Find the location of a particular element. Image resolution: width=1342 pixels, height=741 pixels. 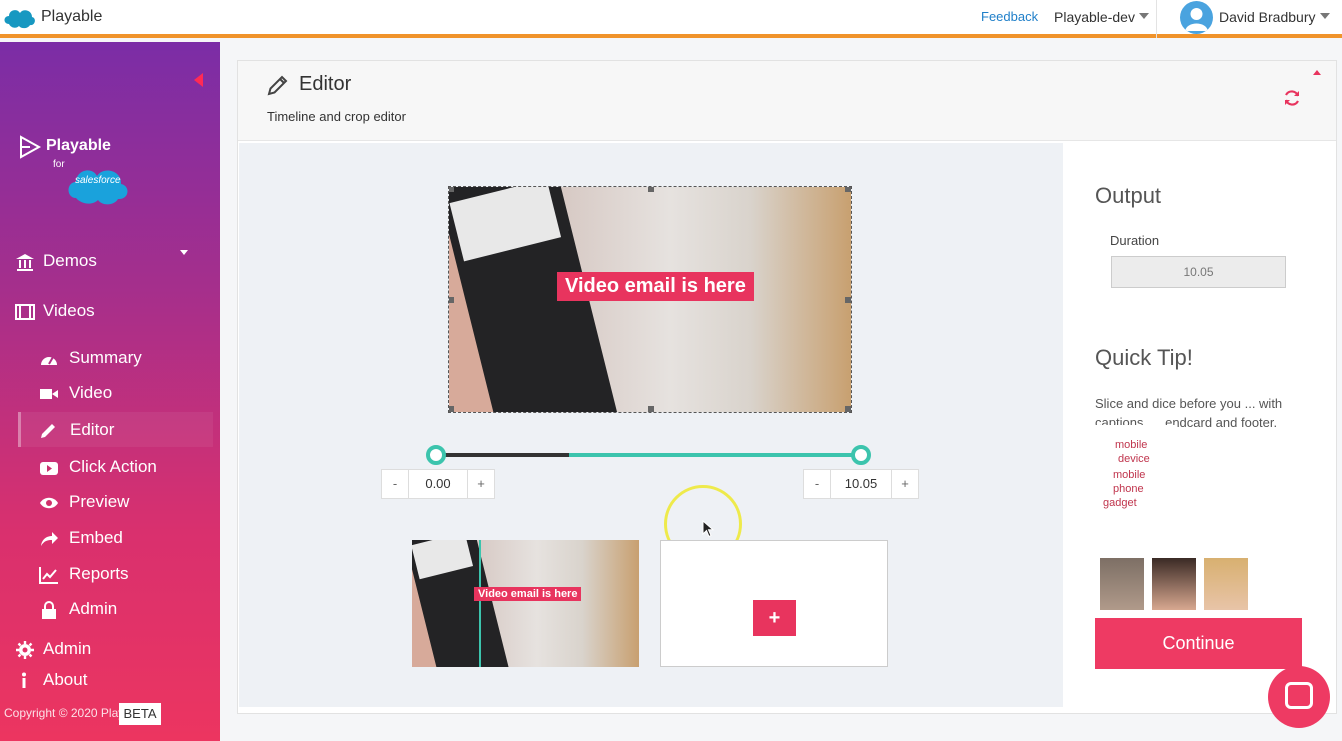

crop-frame: Video email is here is located at coordinates (650, 299).